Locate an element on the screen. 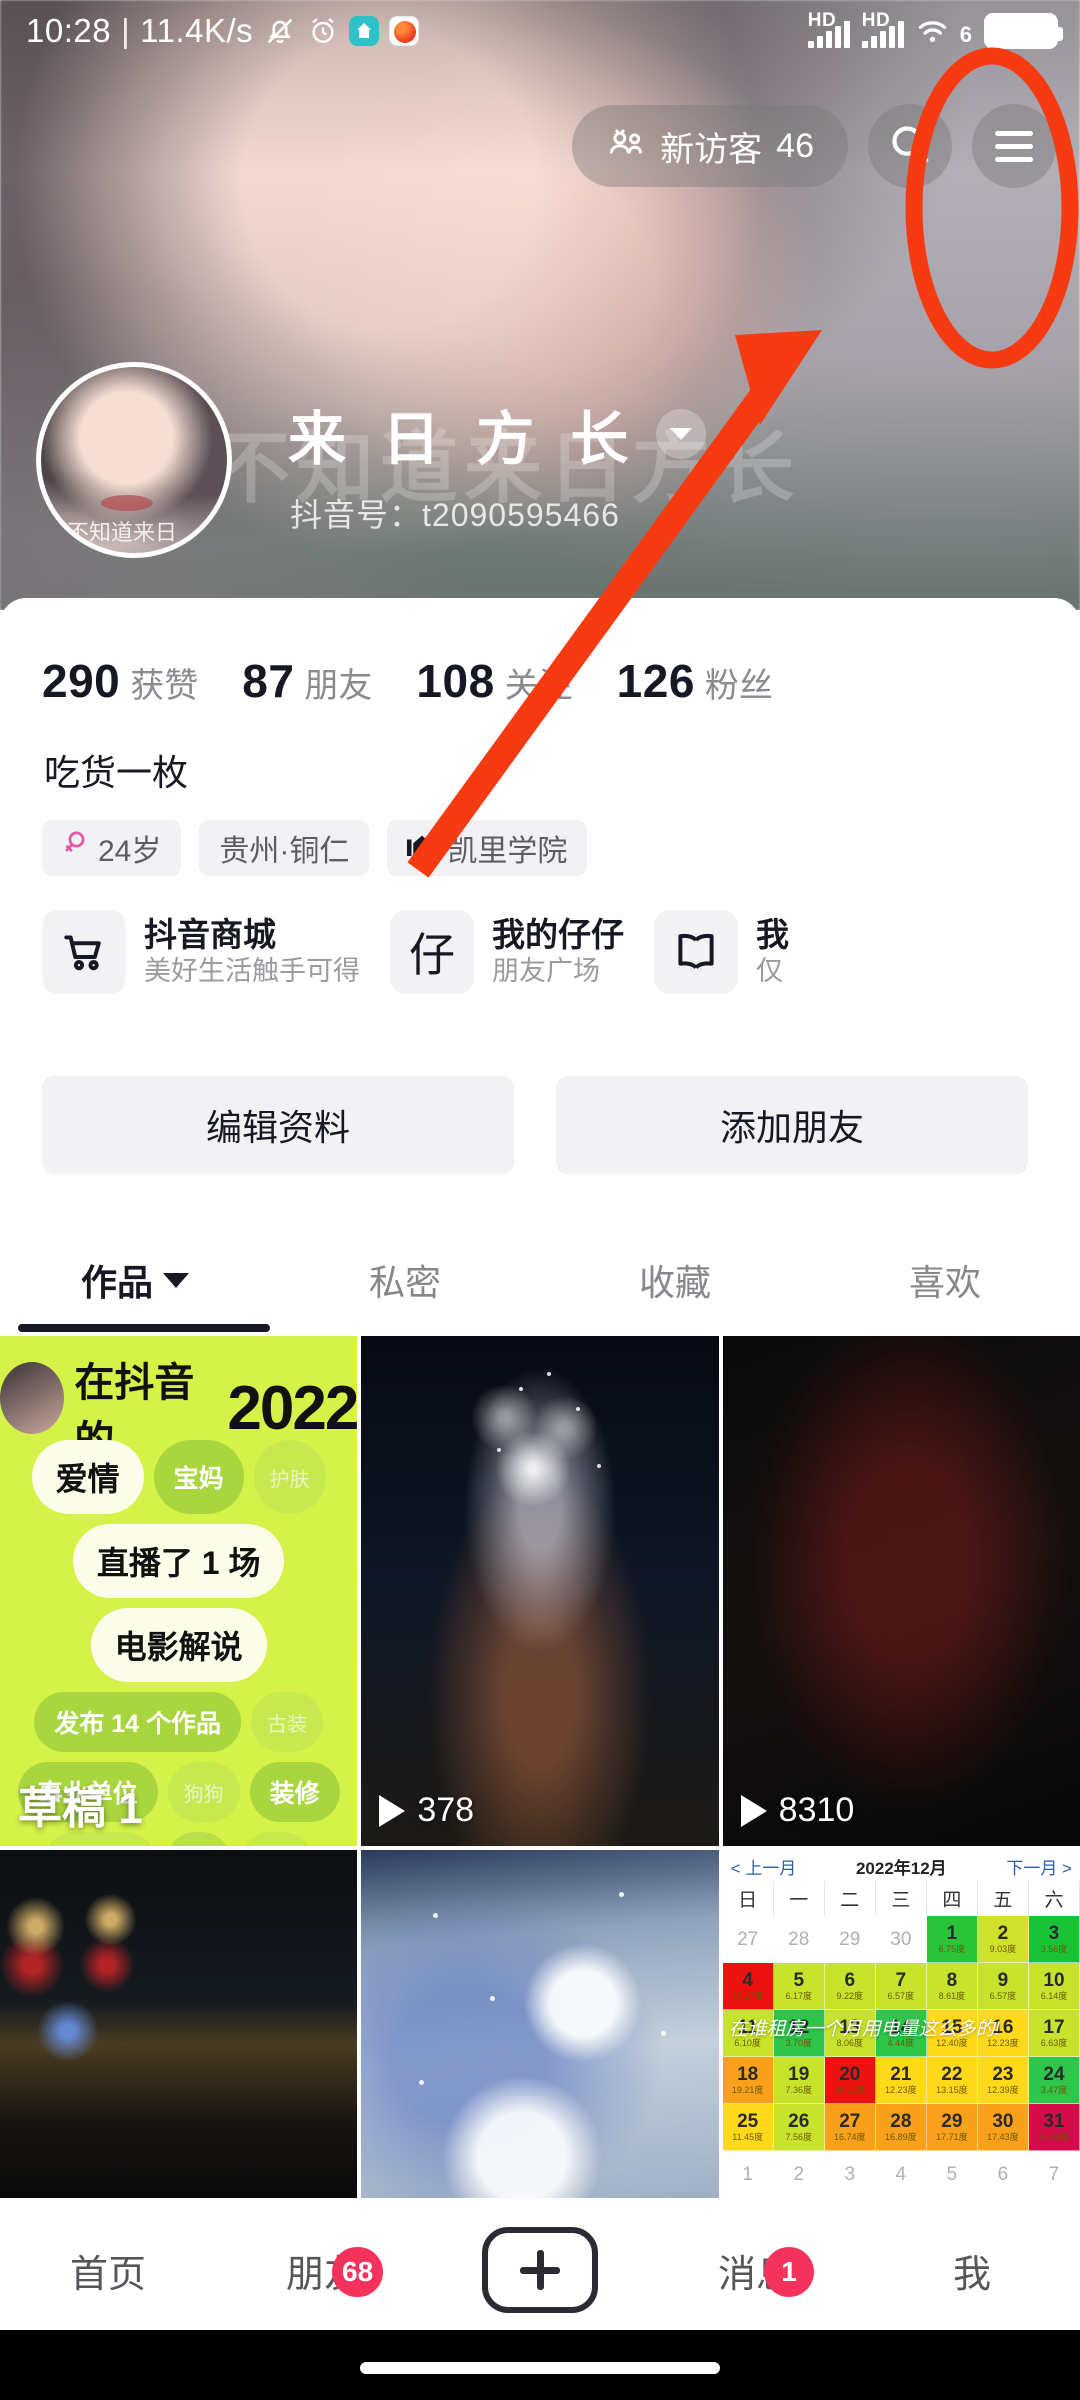 The image size is (1080, 2400). calendar-day: 1 is located at coordinates (748, 2174).